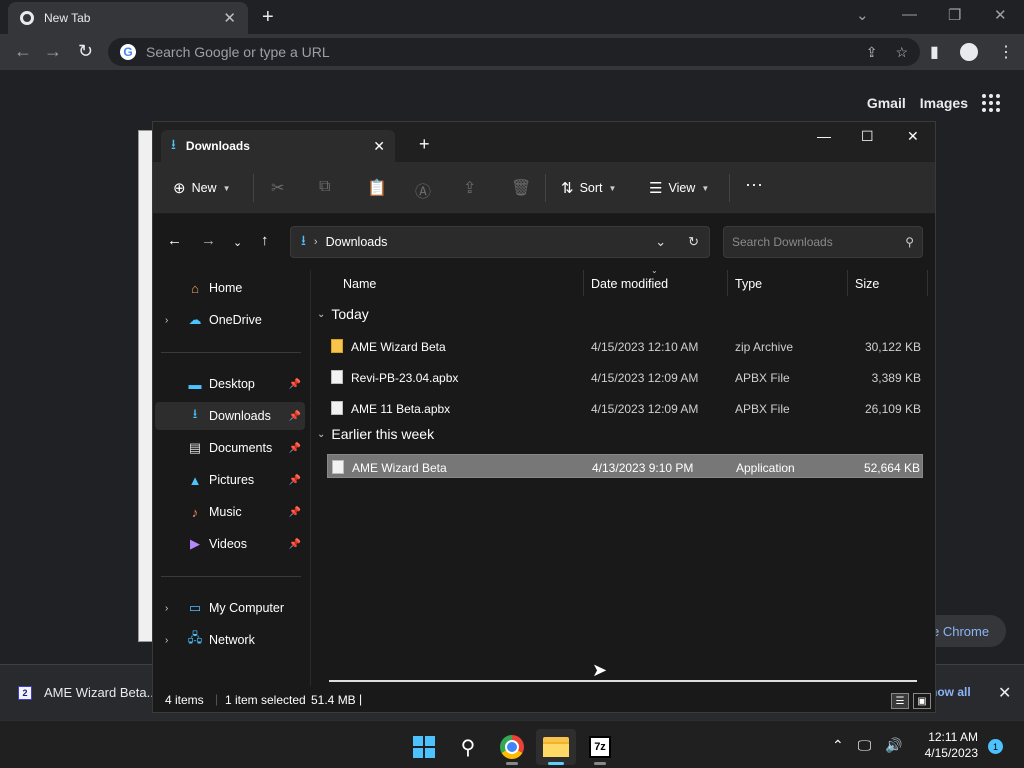  What do you see at coordinates (949, 745) in the screenshot?
I see `clock: 12:11 AM 4/15/2023` at bounding box center [949, 745].